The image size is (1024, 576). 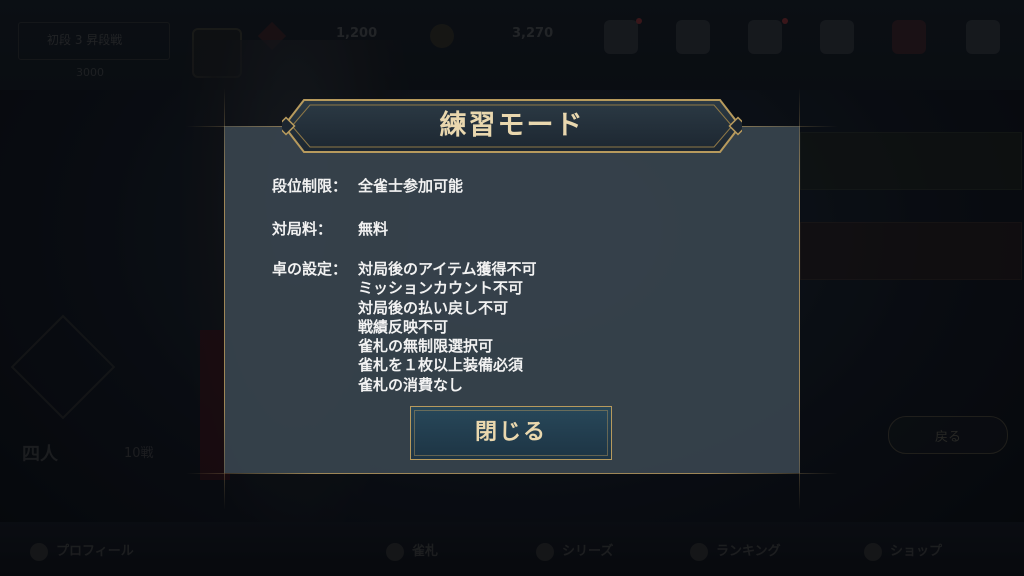 What do you see at coordinates (512, 473) in the screenshot?
I see `dialog-bottom-rule` at bounding box center [512, 473].